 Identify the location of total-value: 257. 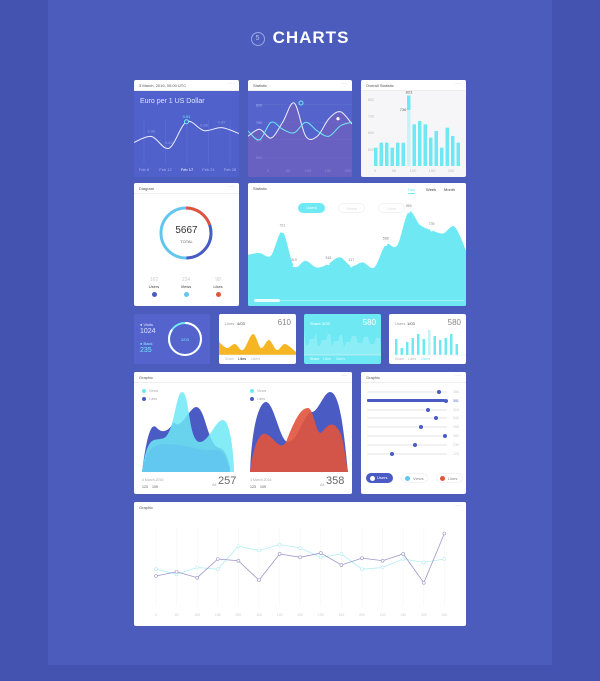
(227, 481).